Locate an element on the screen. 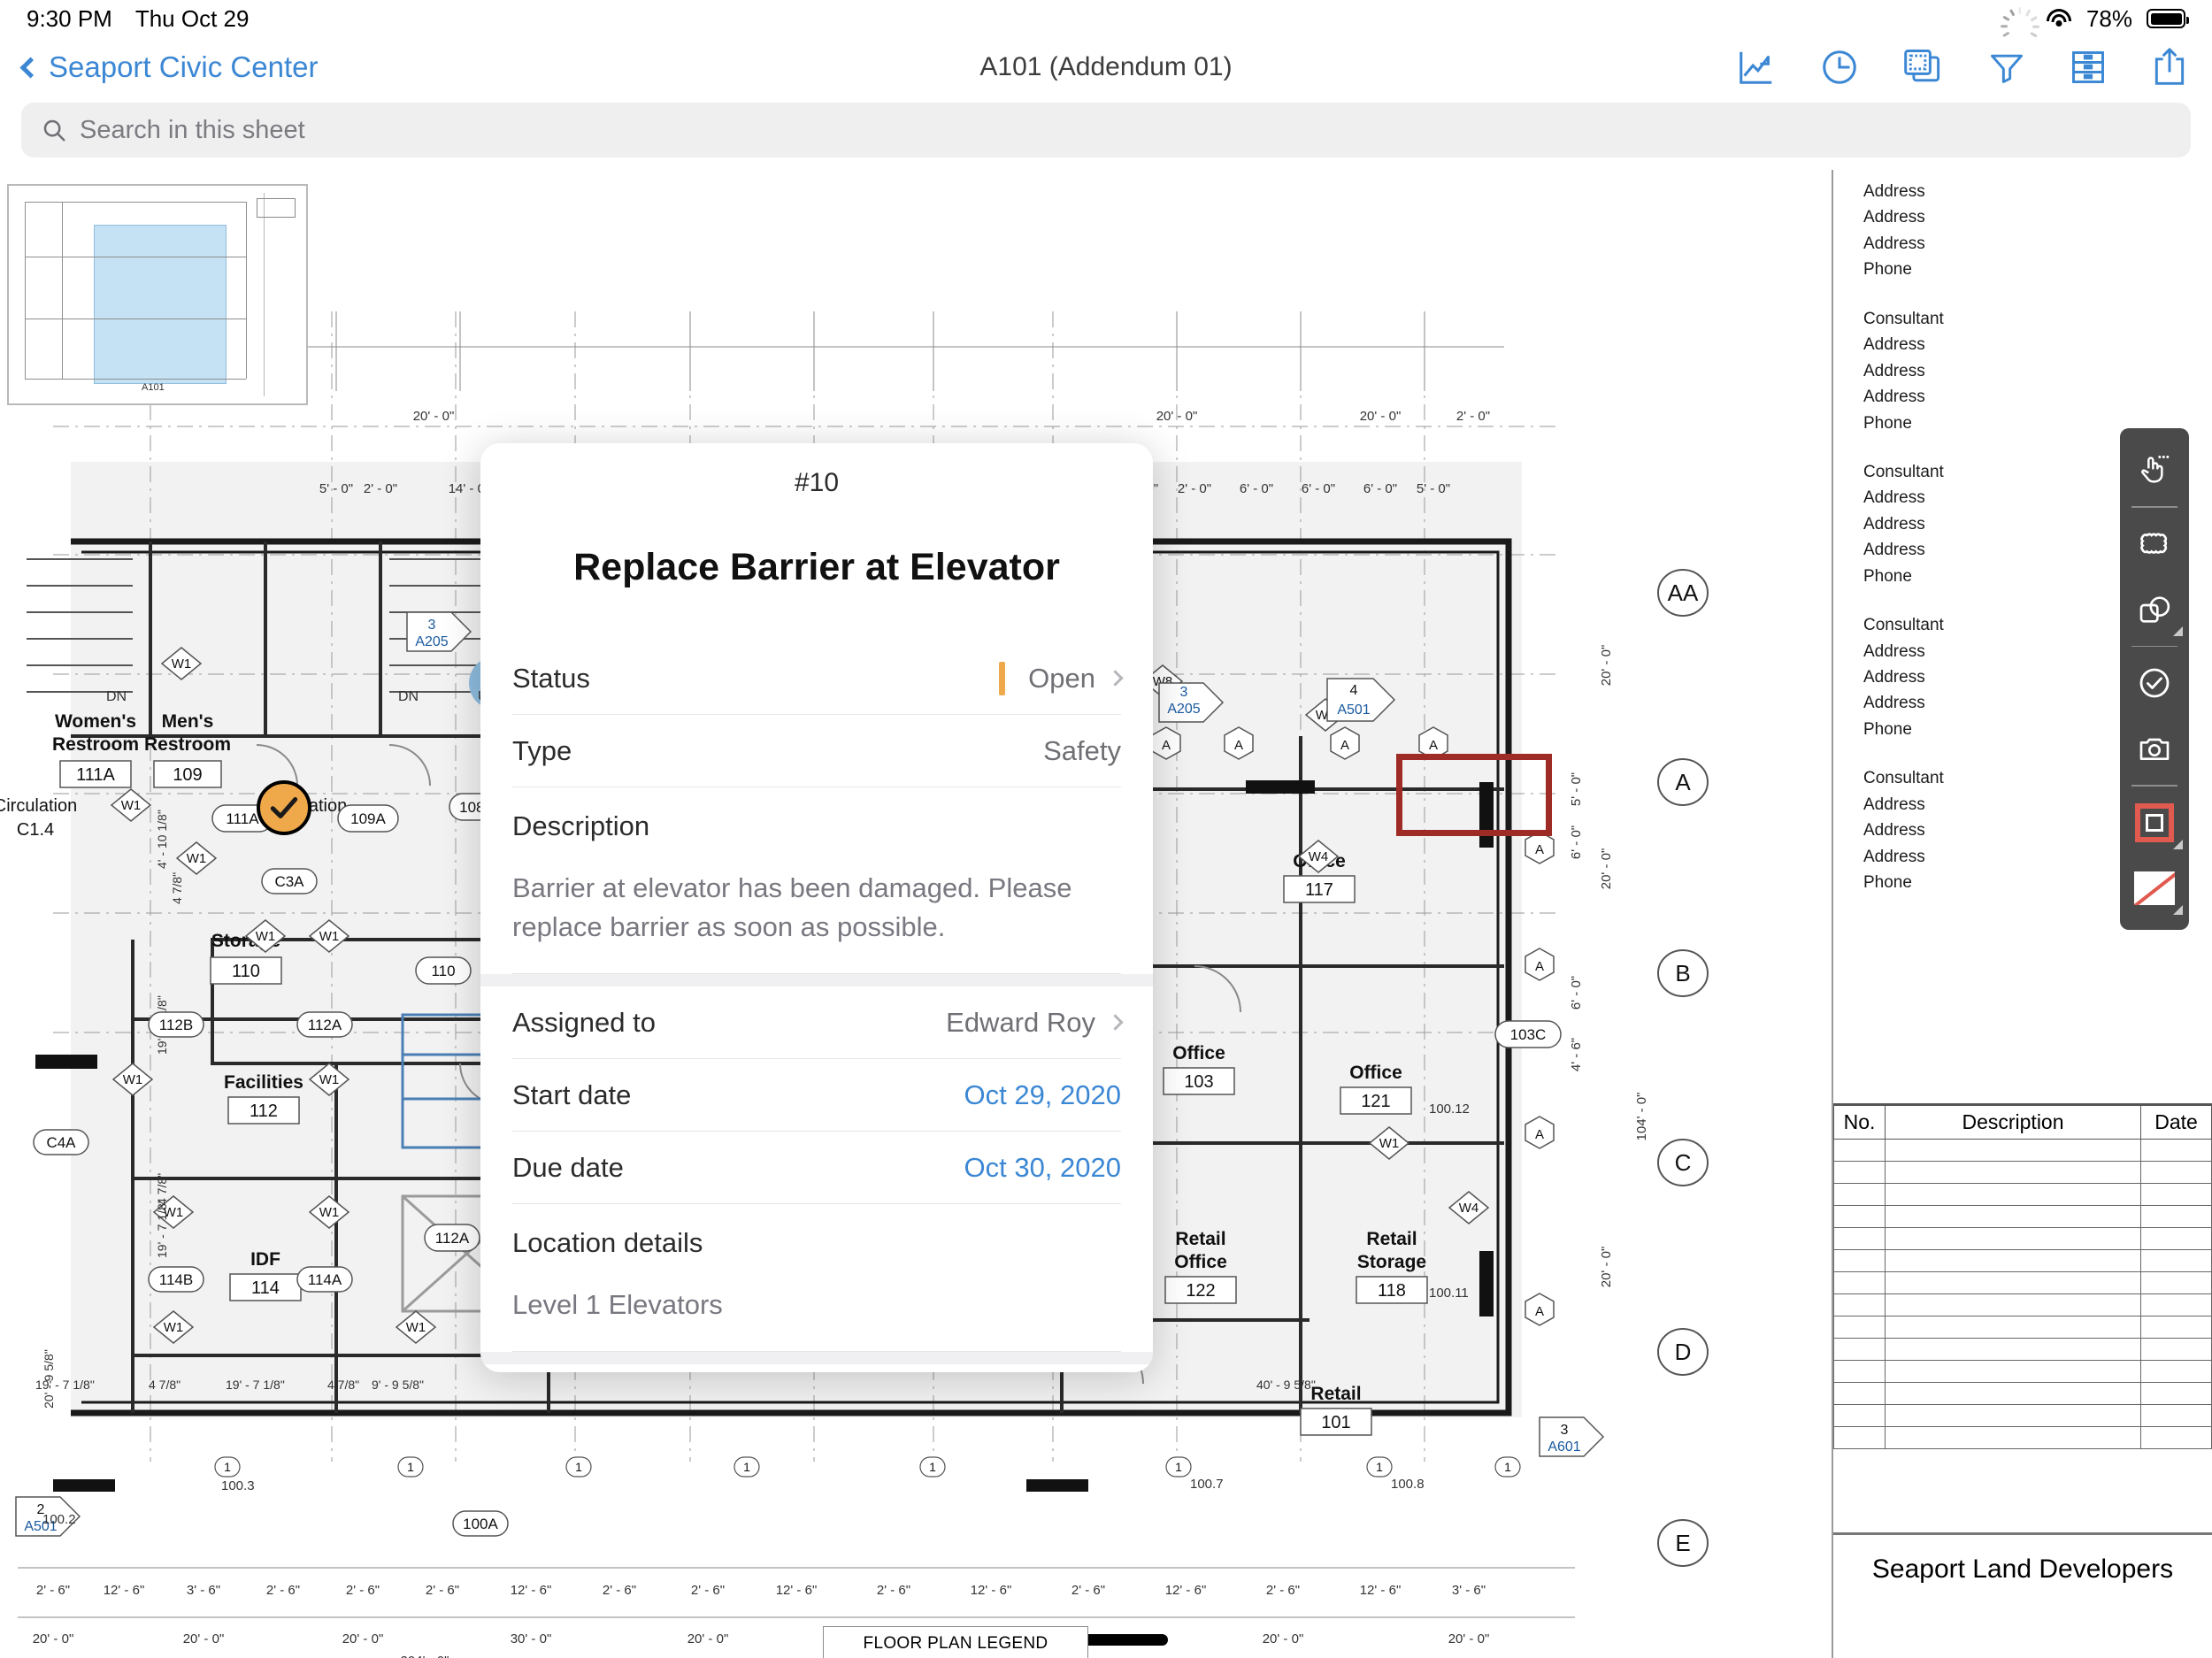  issue-root-cause-value-group: Material - Material component failure is located at coordinates (889, 1370).